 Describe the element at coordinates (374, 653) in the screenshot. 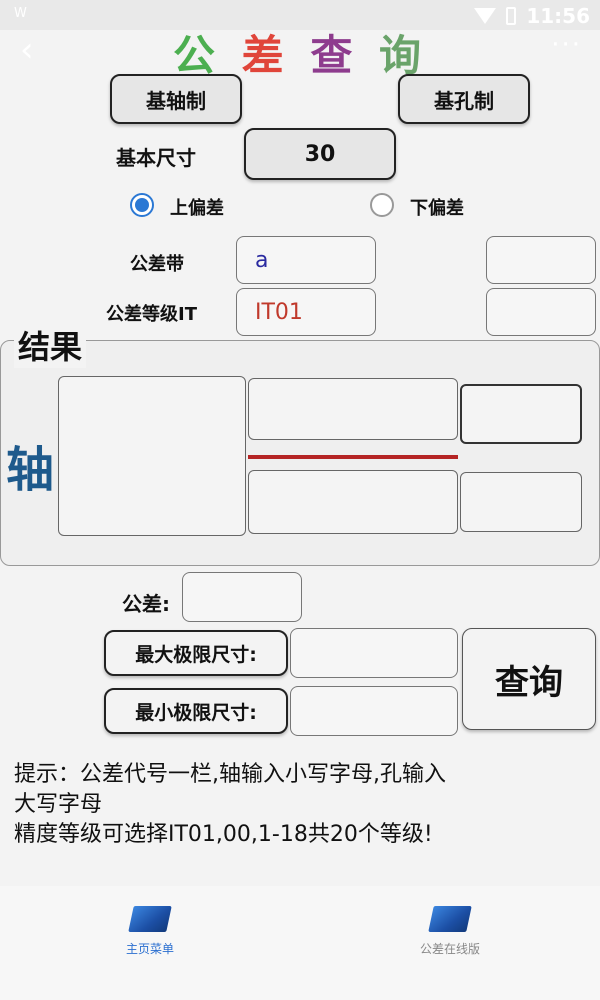

I see `max-limit-value-box` at that location.